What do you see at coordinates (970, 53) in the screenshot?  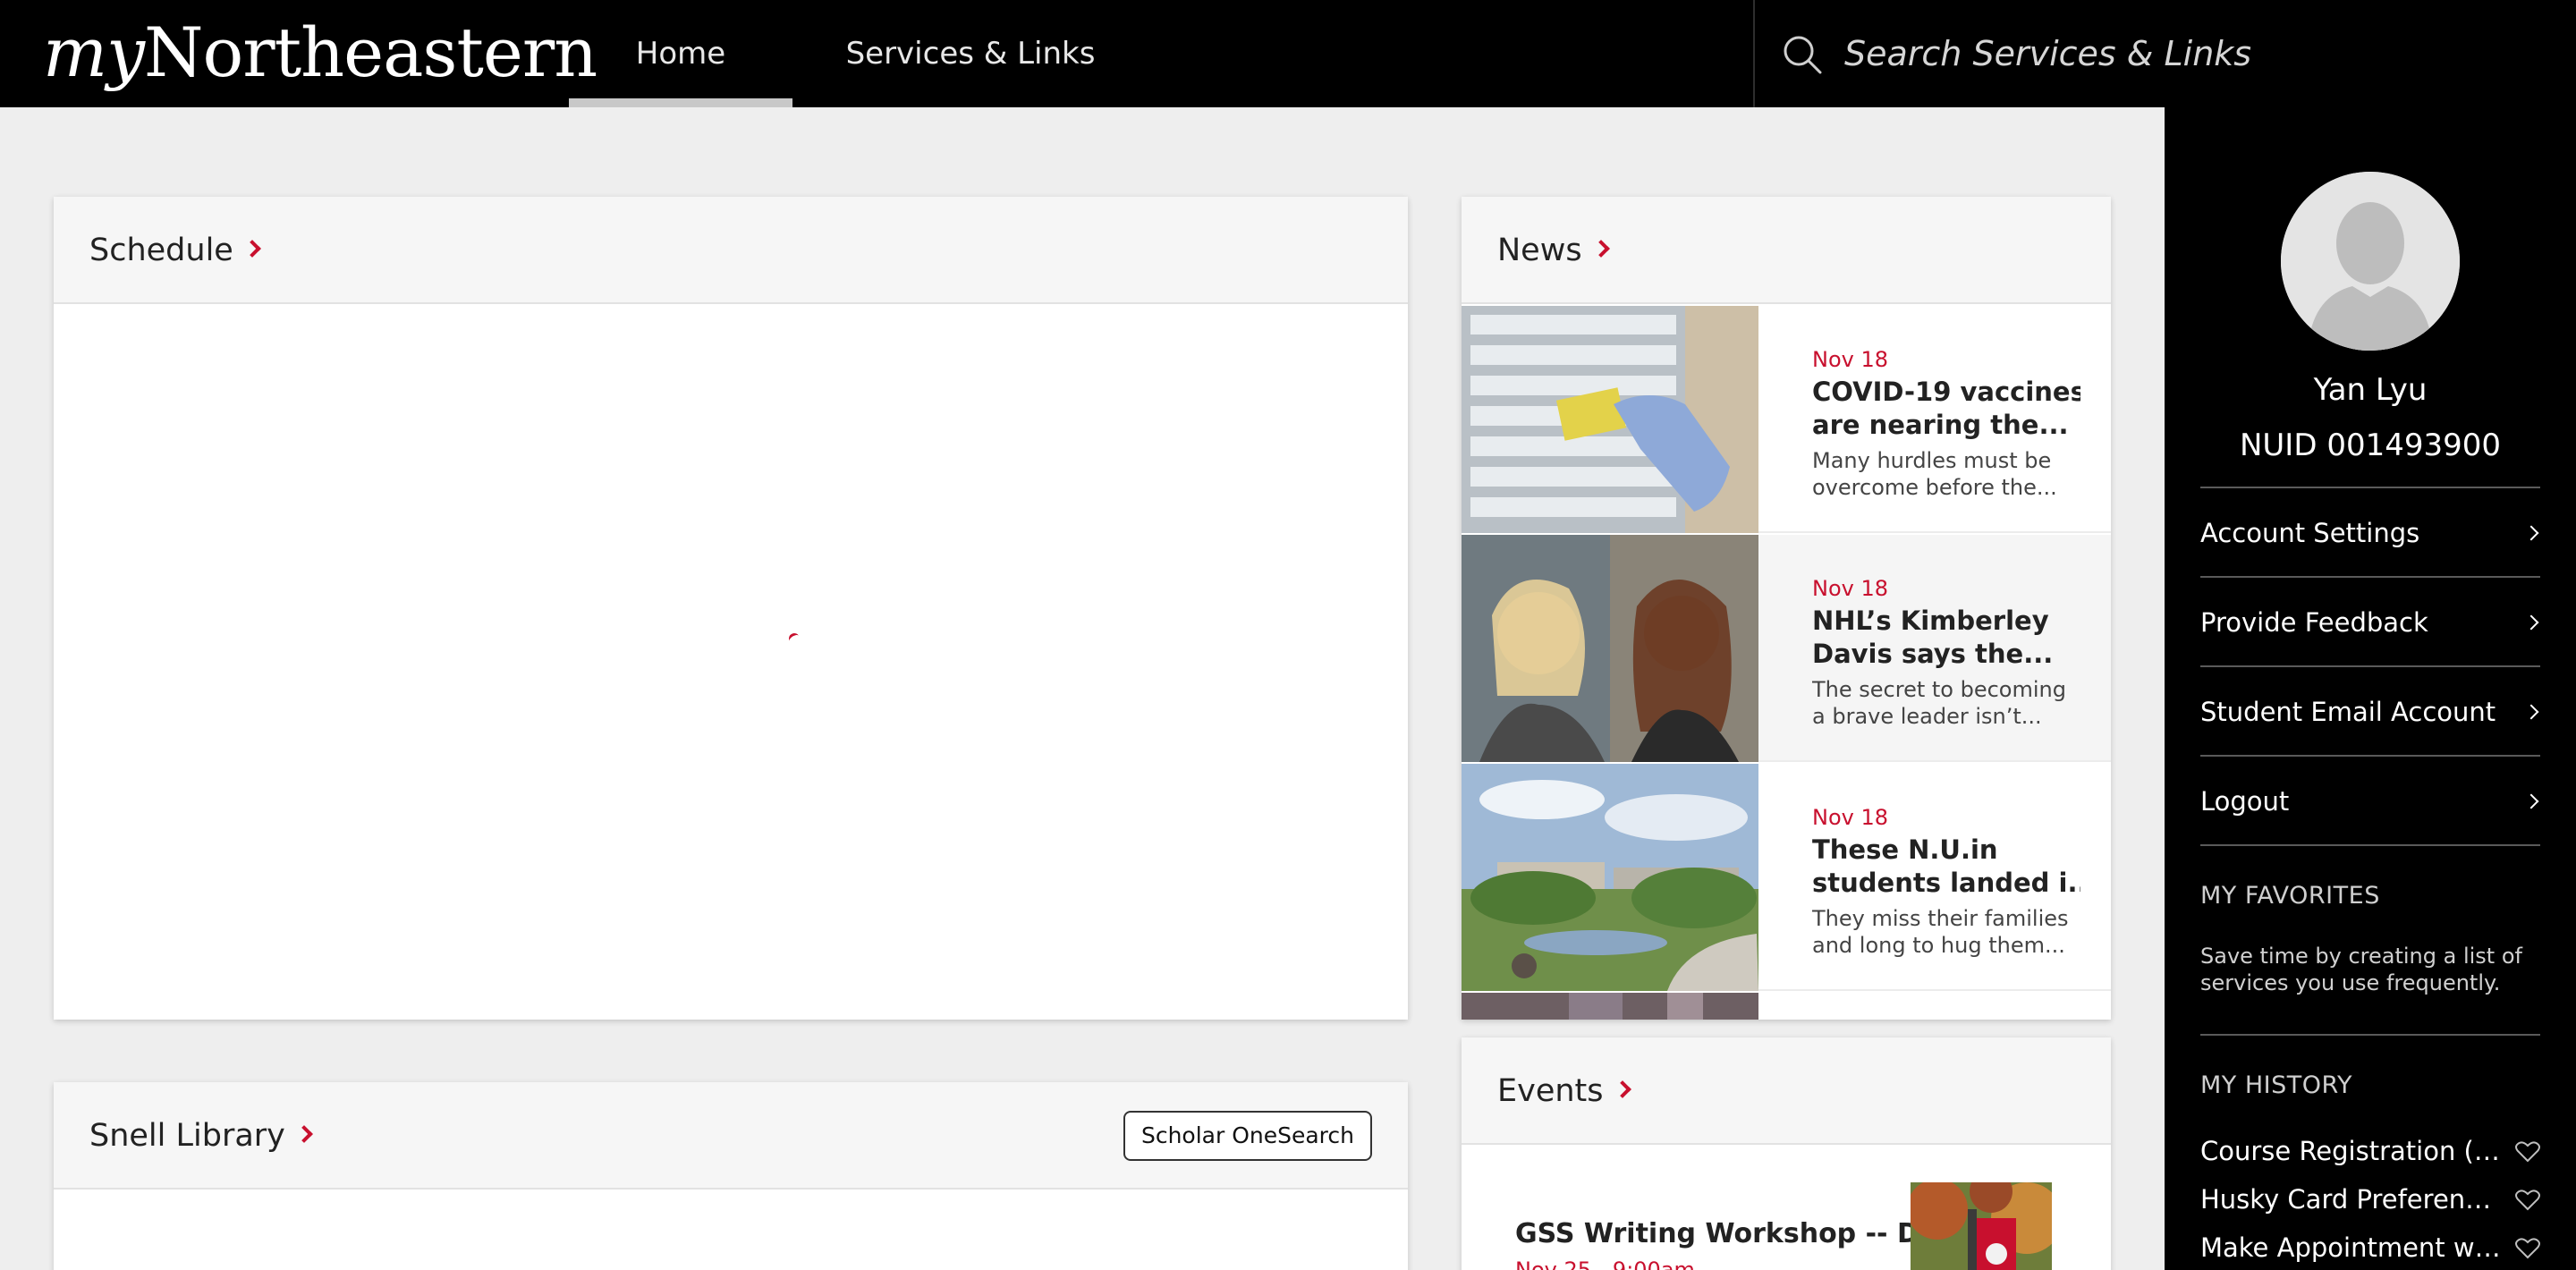 I see `tab-services-links: Services & Links` at bounding box center [970, 53].